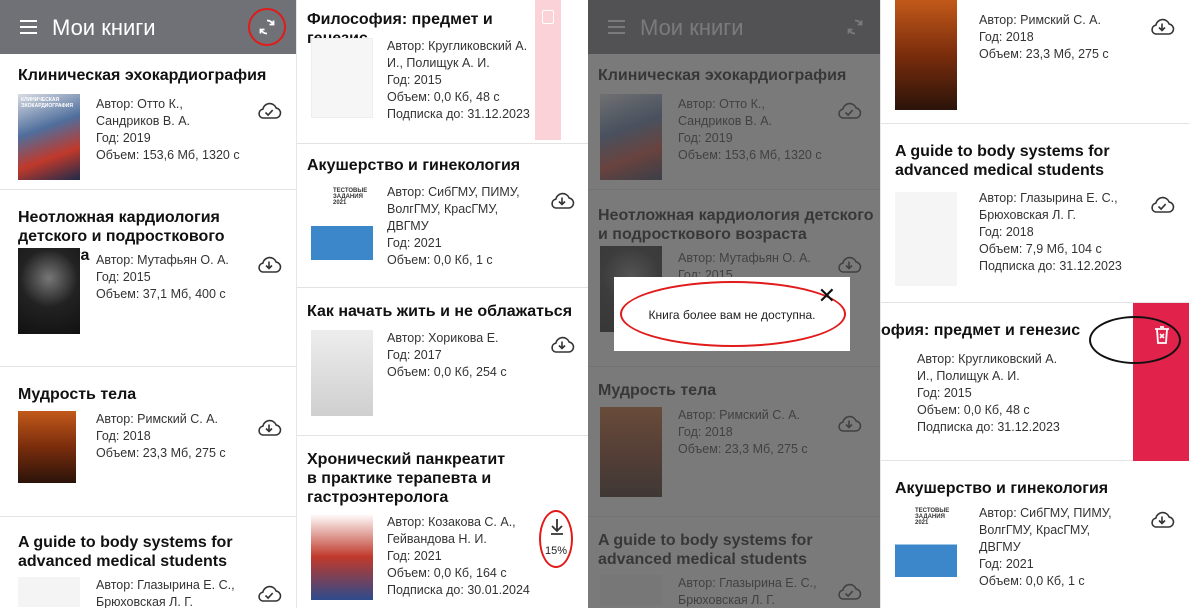 The height and width of the screenshot is (608, 1189). I want to click on highlight-ellipse, so click(1135, 340).